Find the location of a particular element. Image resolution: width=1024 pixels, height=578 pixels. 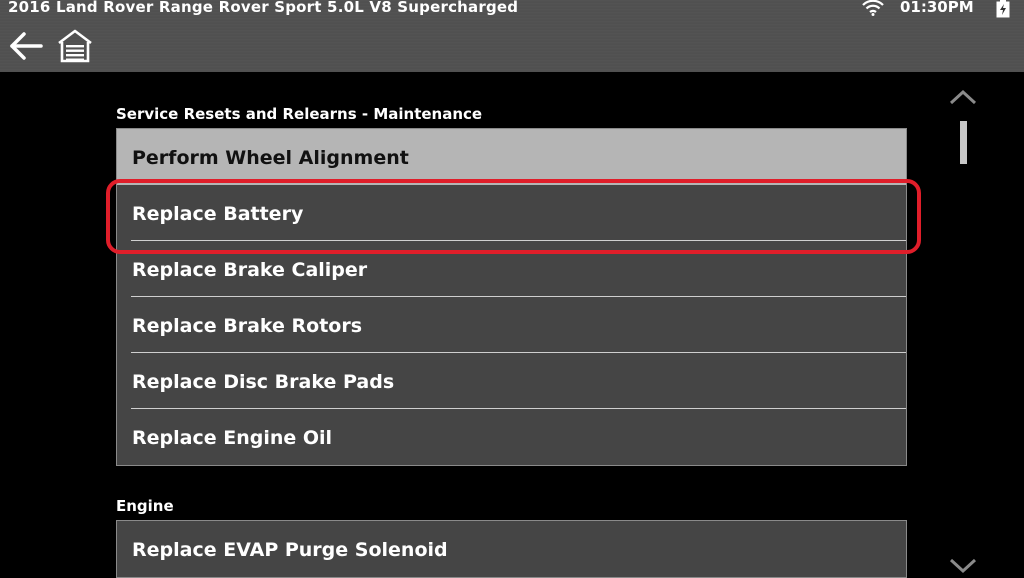

list-item-label: Replace Battery is located at coordinates (218, 214).